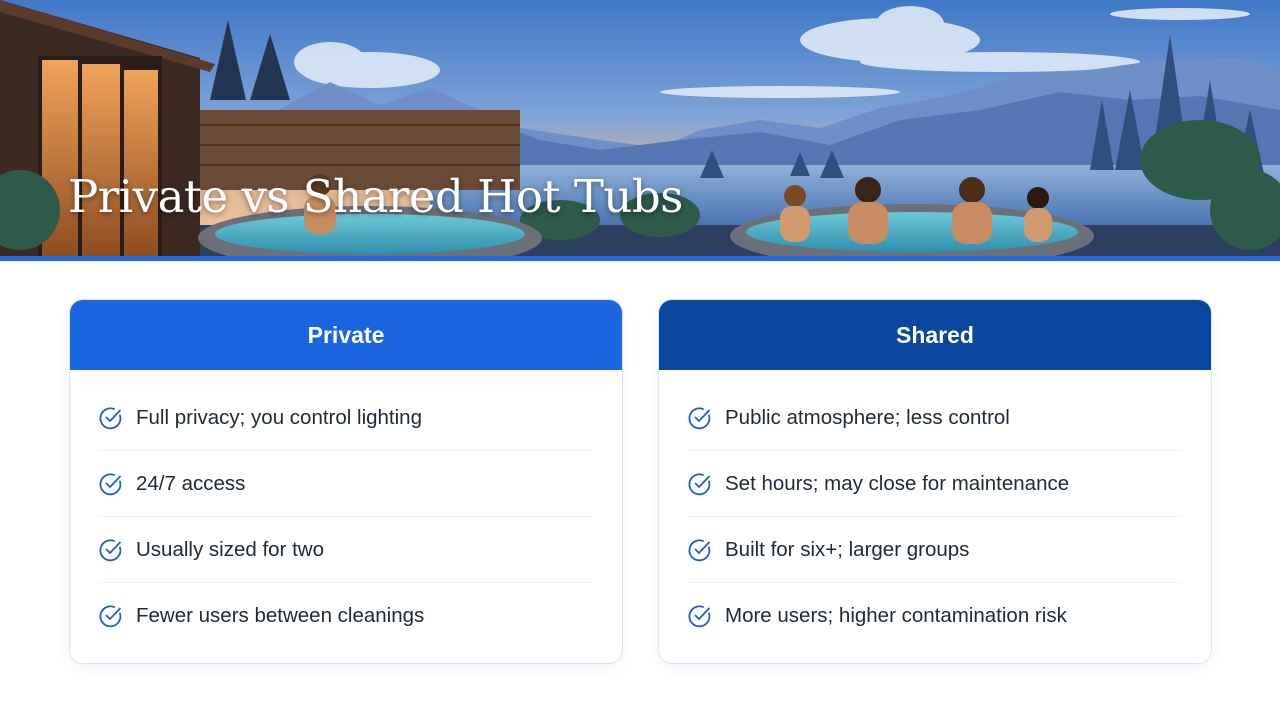 The width and height of the screenshot is (1280, 720). Describe the element at coordinates (847, 549) in the screenshot. I see `list-item-text: Built for six+; larger groups` at that location.